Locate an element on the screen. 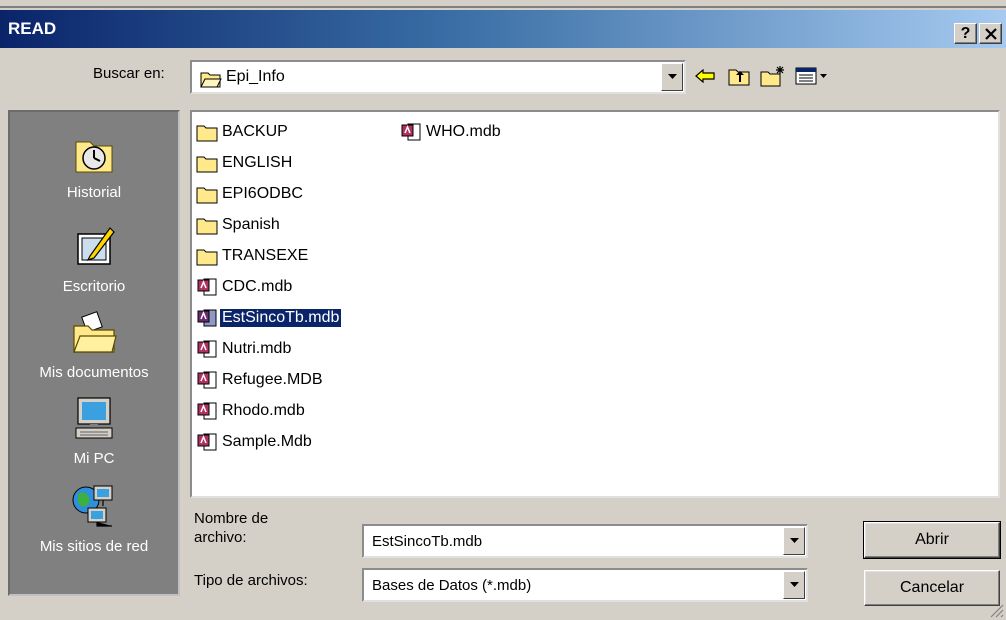 This screenshot has height=620, width=1006. close-button is located at coordinates (990, 33).